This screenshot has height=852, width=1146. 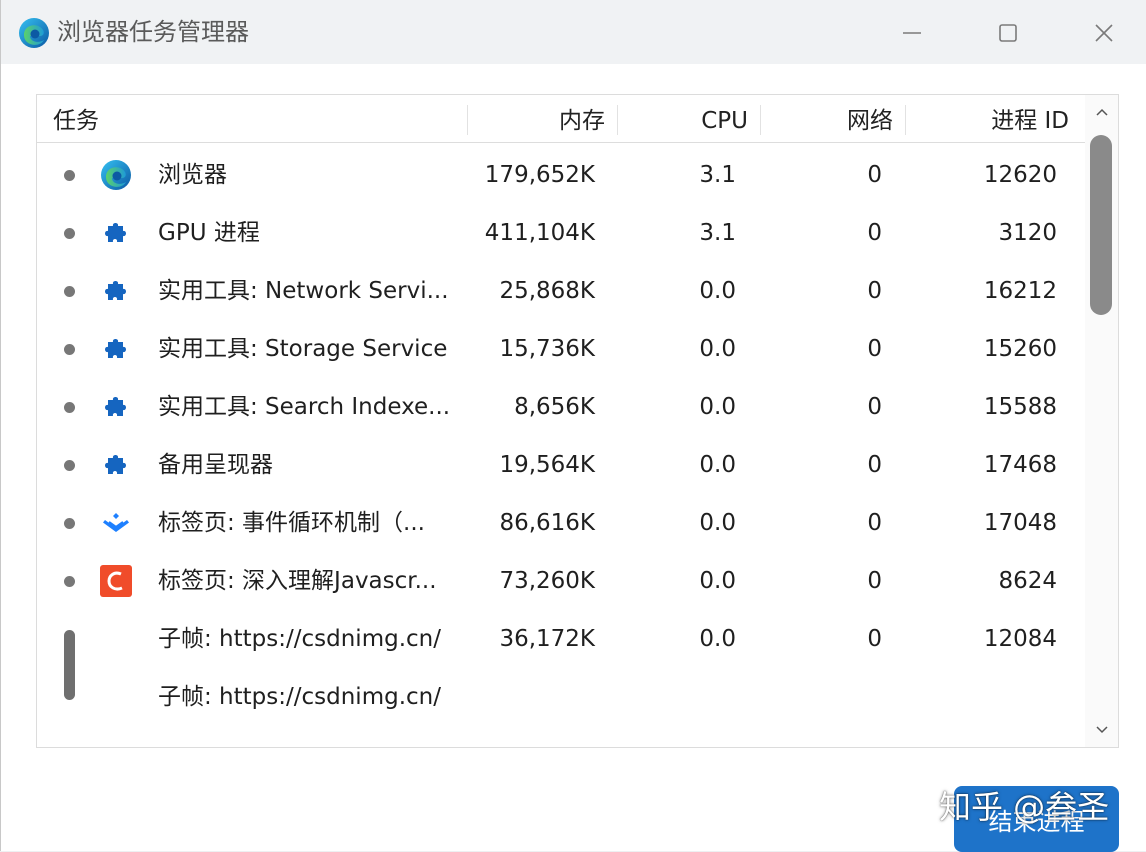 I want to click on memory-value, so click(x=531, y=696).